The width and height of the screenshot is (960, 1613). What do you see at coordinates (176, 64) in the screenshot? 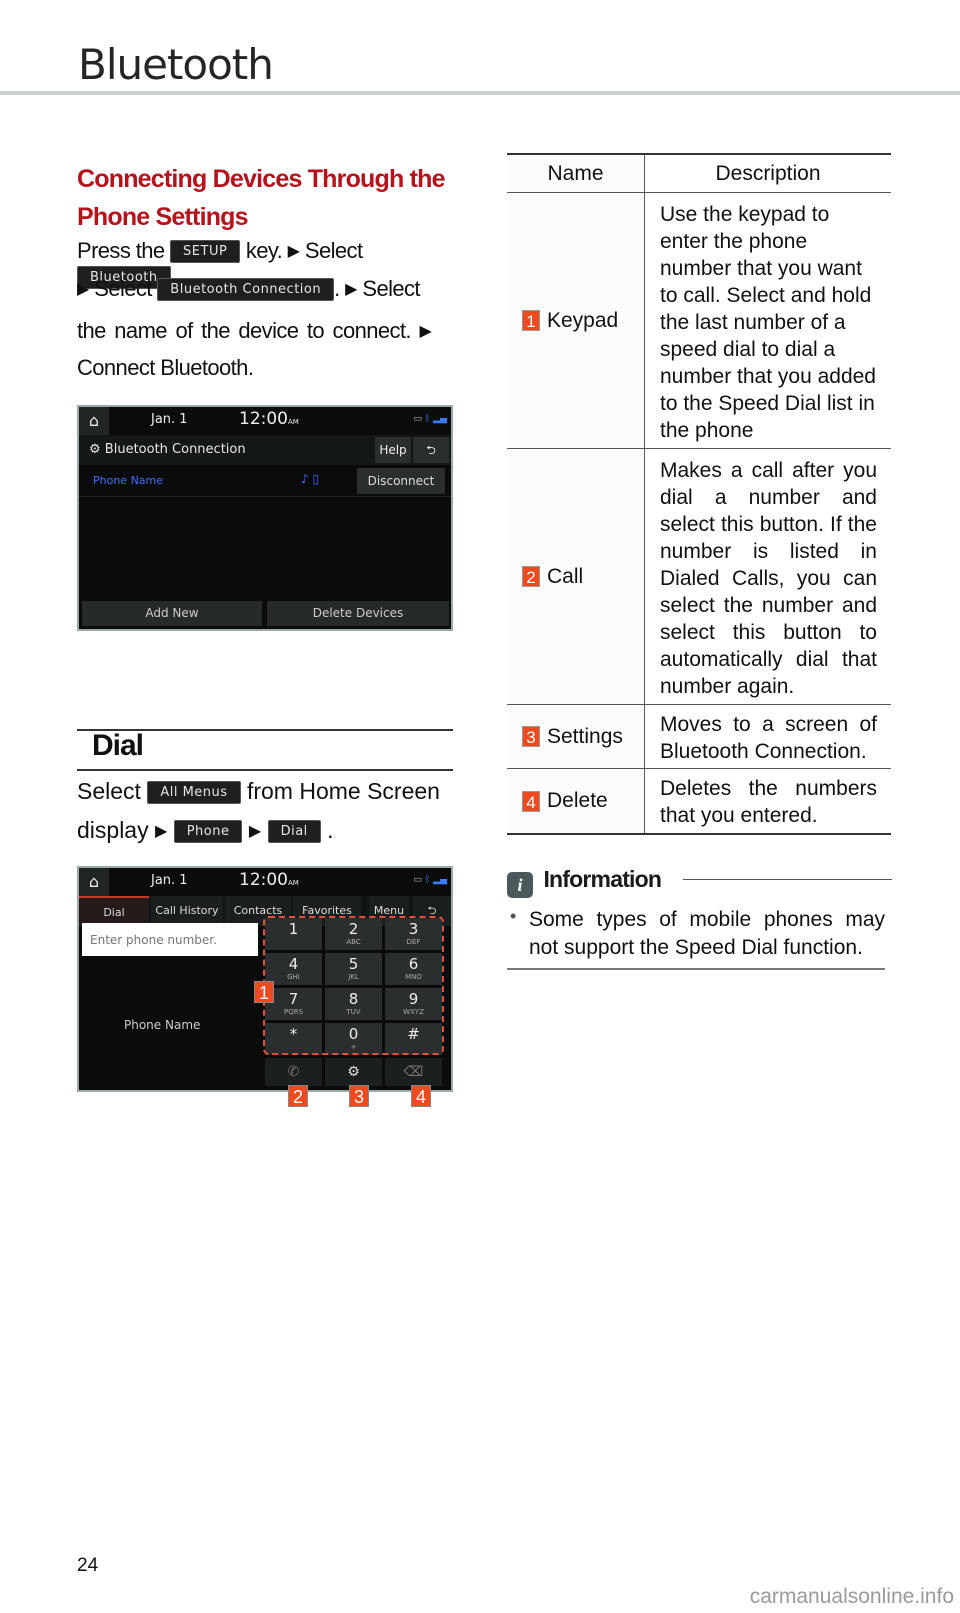
I see `page-title: Bluetooth` at bounding box center [176, 64].